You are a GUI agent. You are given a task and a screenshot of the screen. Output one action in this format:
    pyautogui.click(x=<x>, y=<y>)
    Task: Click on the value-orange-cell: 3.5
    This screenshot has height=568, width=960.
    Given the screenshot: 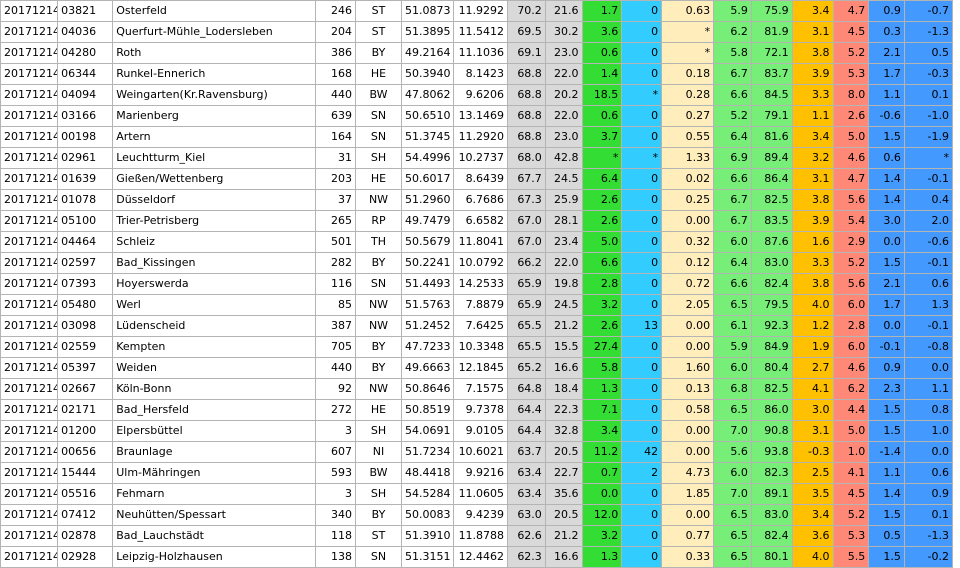 What is the action you would take?
    pyautogui.click(x=812, y=494)
    